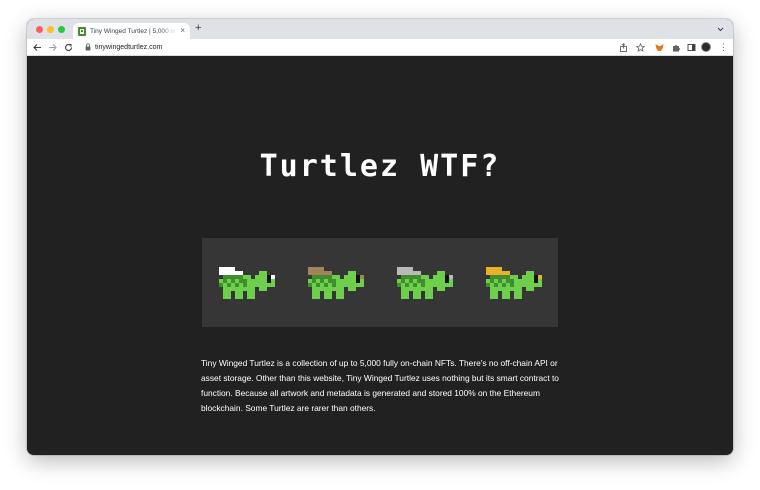 The height and width of the screenshot is (490, 760). I want to click on bookmark-star-icon, so click(640, 47).